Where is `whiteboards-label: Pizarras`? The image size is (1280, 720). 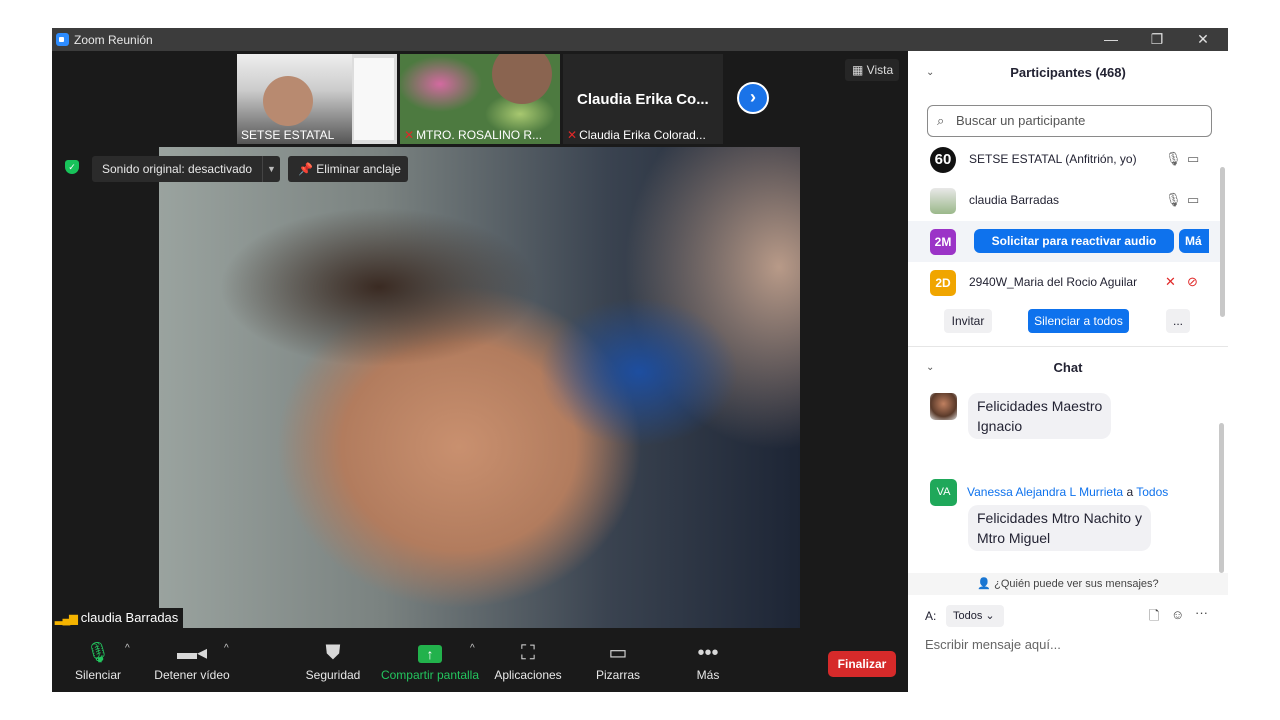 whiteboards-label: Pizarras is located at coordinates (617, 675).